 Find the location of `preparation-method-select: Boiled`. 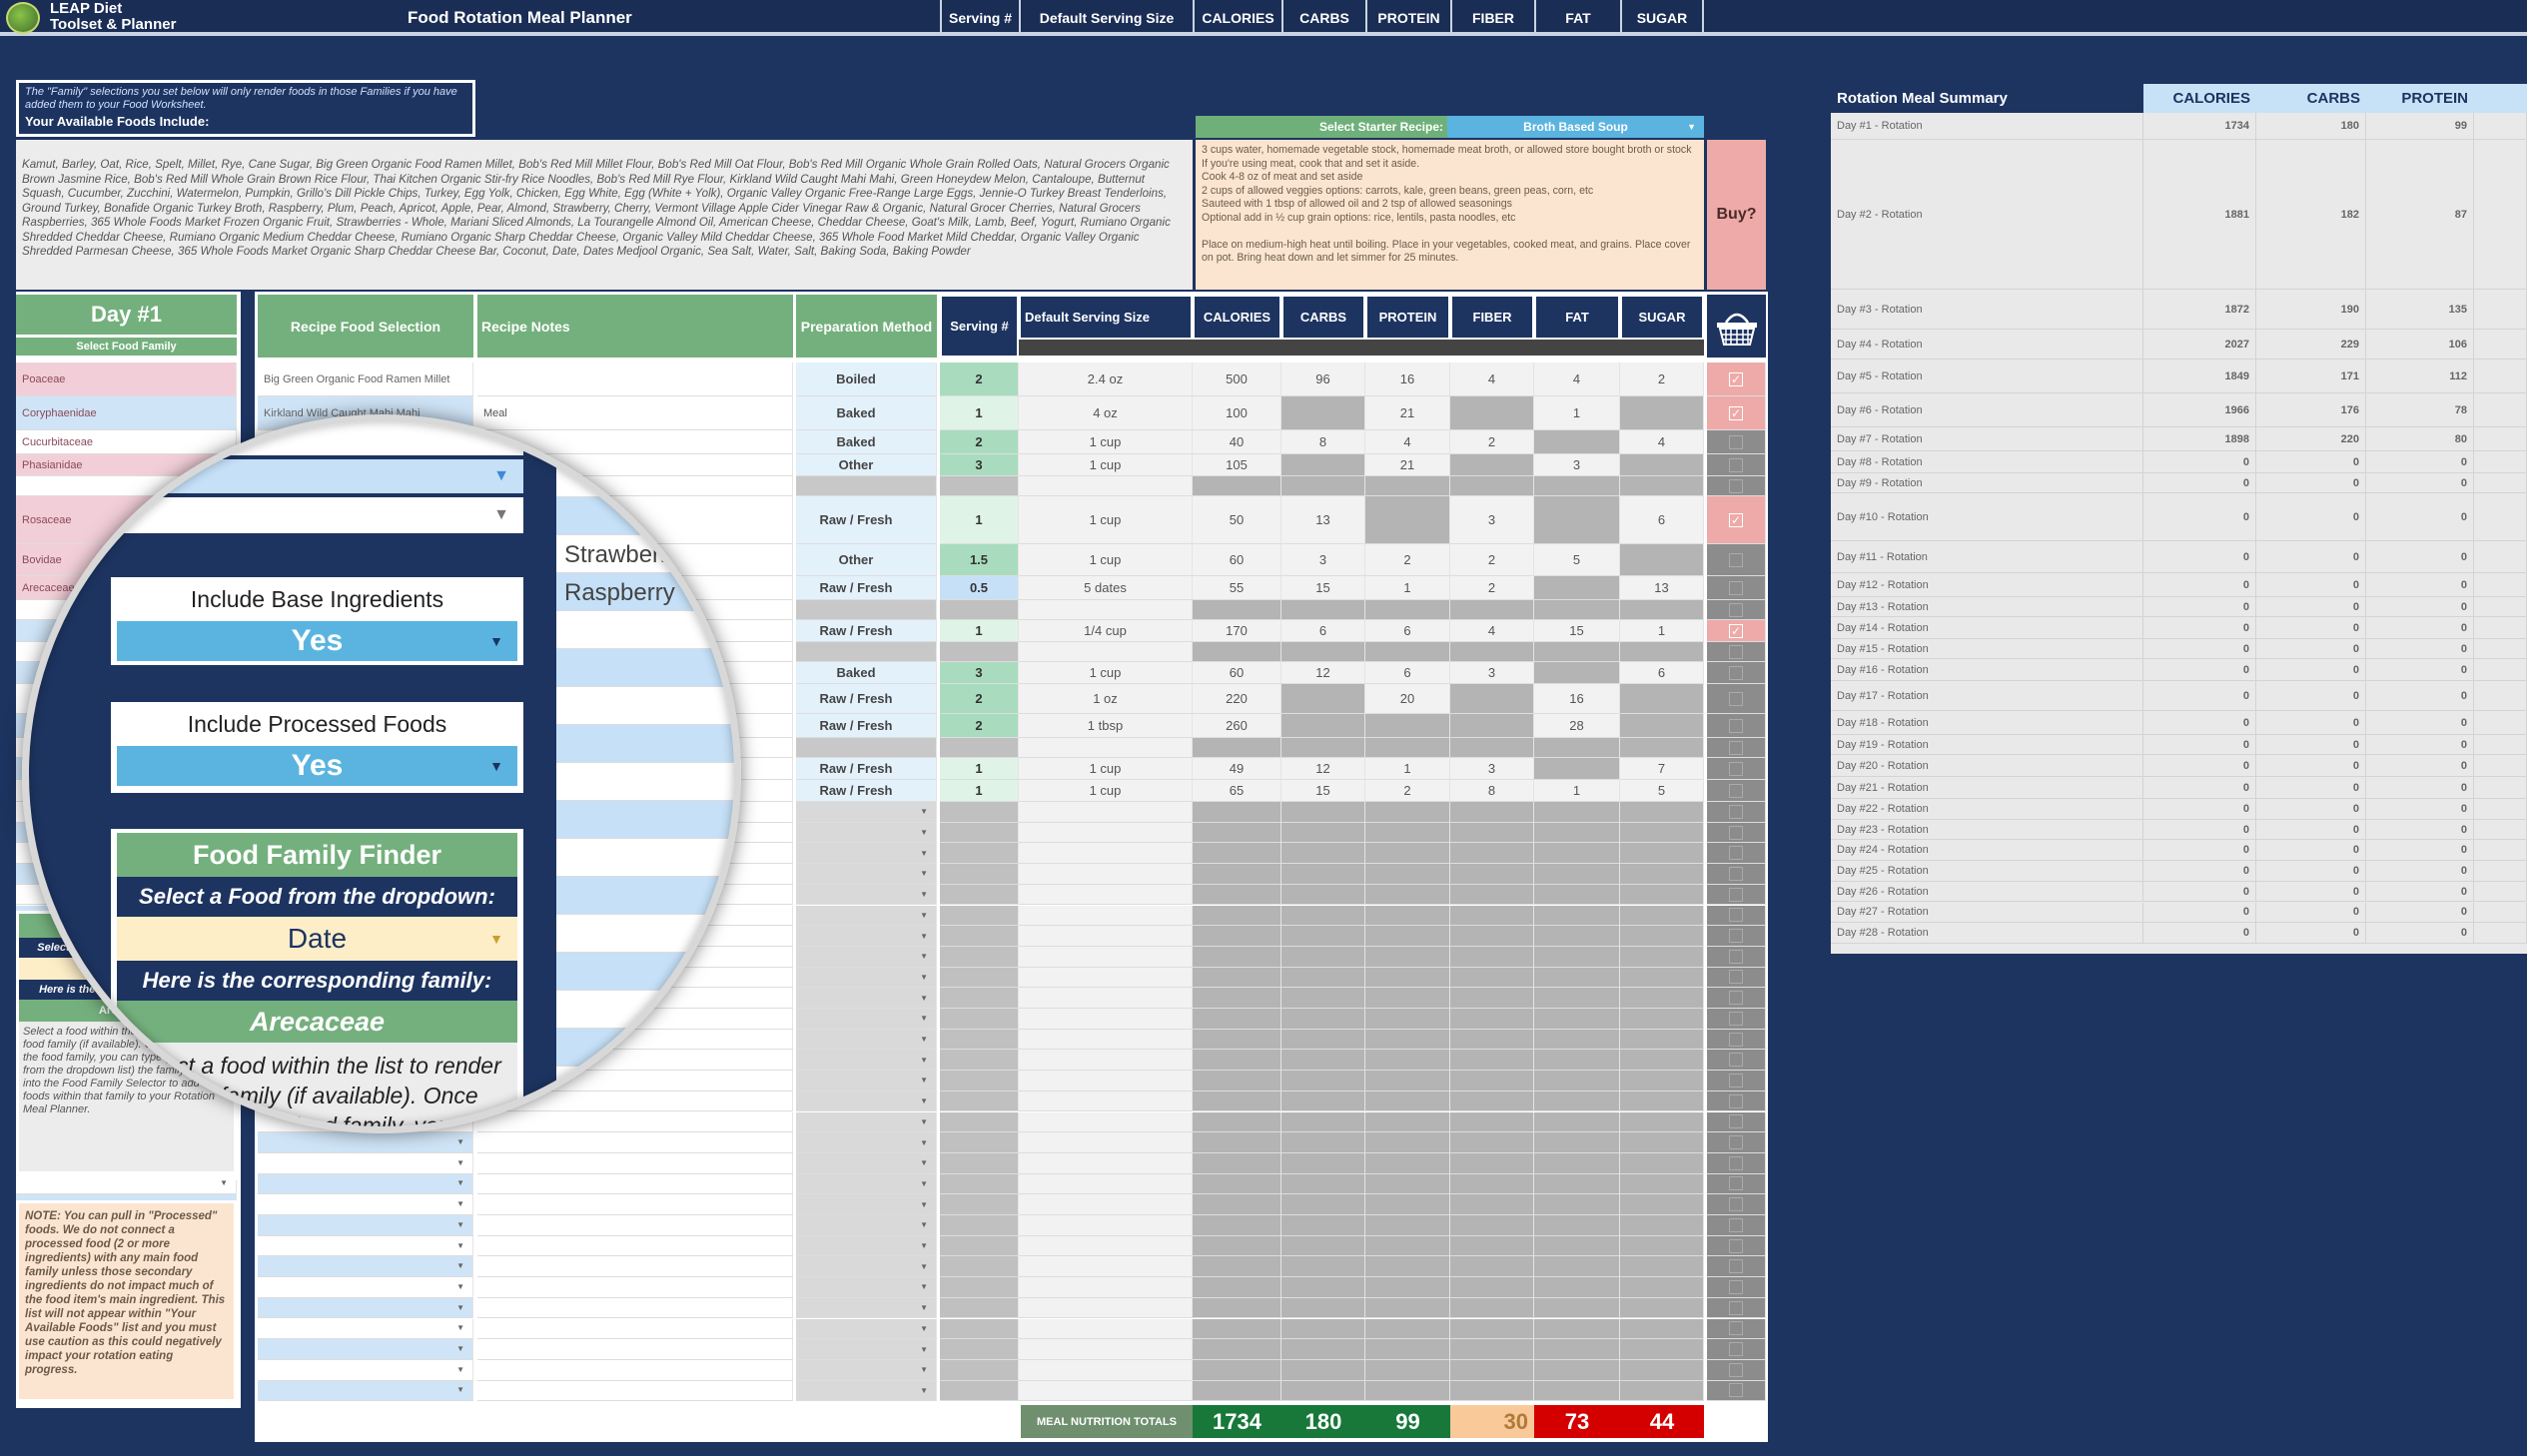

preparation-method-select: Boiled is located at coordinates (867, 379).